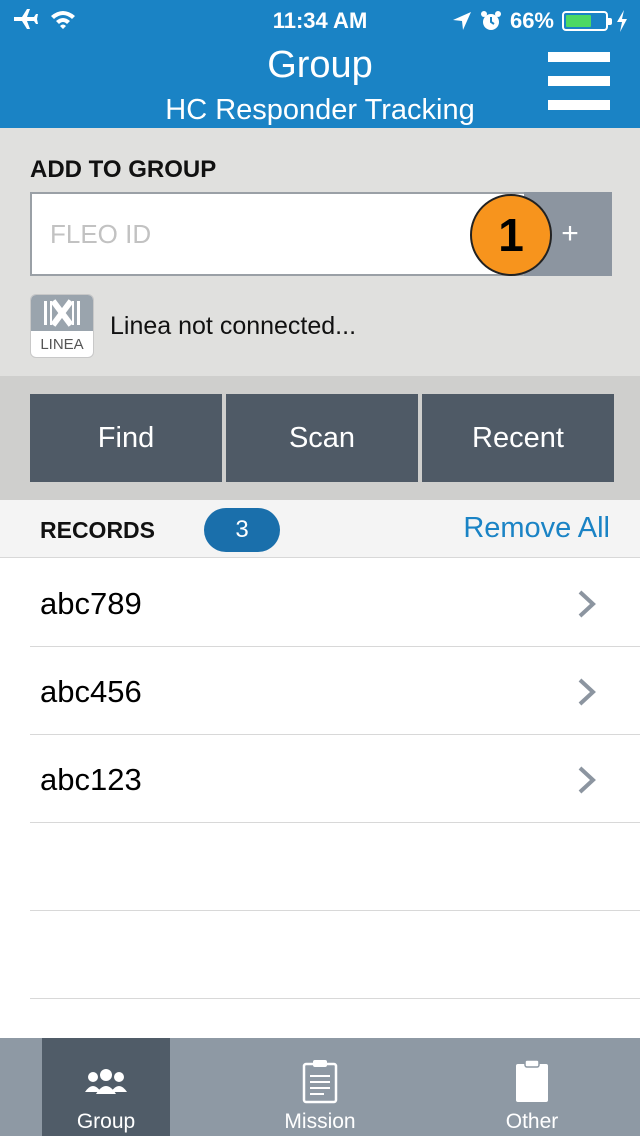 Image resolution: width=640 pixels, height=1136 pixels. I want to click on action-button-bar: Find Scan Recent, so click(320, 438).